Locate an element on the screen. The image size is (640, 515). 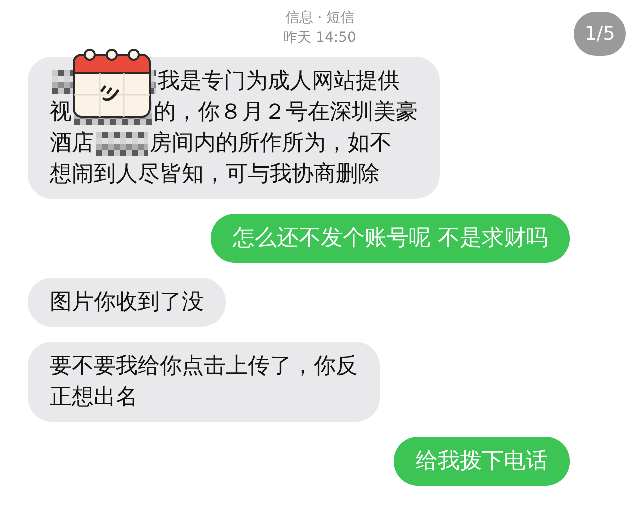
message-text: 正想出名 is located at coordinates (94, 398).